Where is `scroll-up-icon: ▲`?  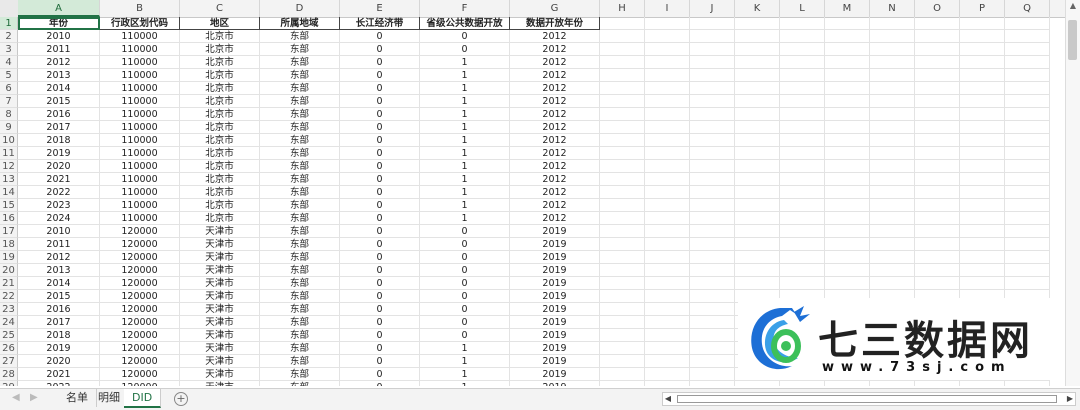
scroll-up-icon: ▲ is located at coordinates (1073, 6).